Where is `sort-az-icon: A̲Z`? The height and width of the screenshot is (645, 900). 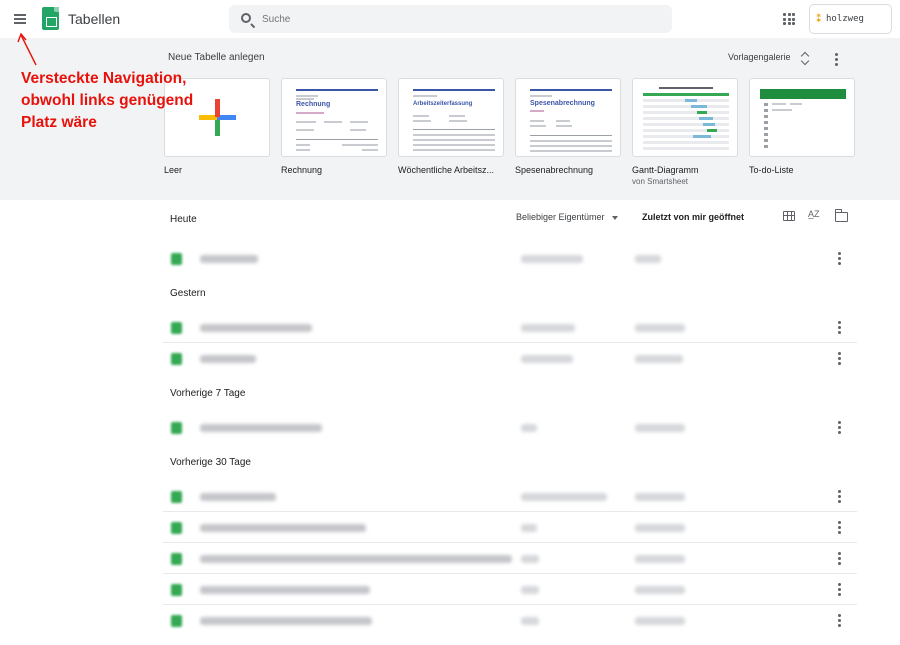 sort-az-icon: A̲Z is located at coordinates (814, 214).